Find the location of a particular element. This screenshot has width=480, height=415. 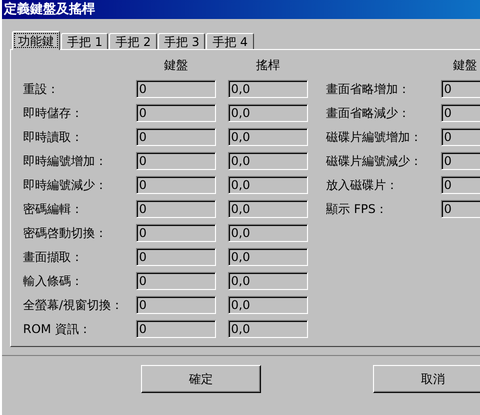

field-label: 畫面擷取： is located at coordinates (53, 257).